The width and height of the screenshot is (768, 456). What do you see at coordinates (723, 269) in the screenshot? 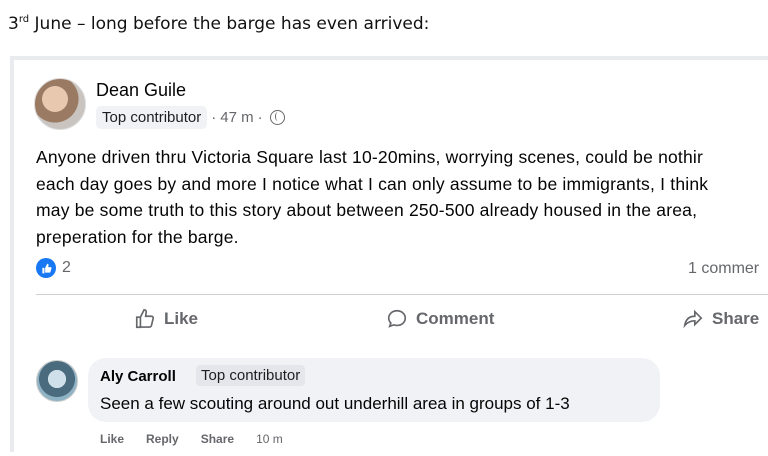
I see `comment-count: 1 commer` at bounding box center [723, 269].